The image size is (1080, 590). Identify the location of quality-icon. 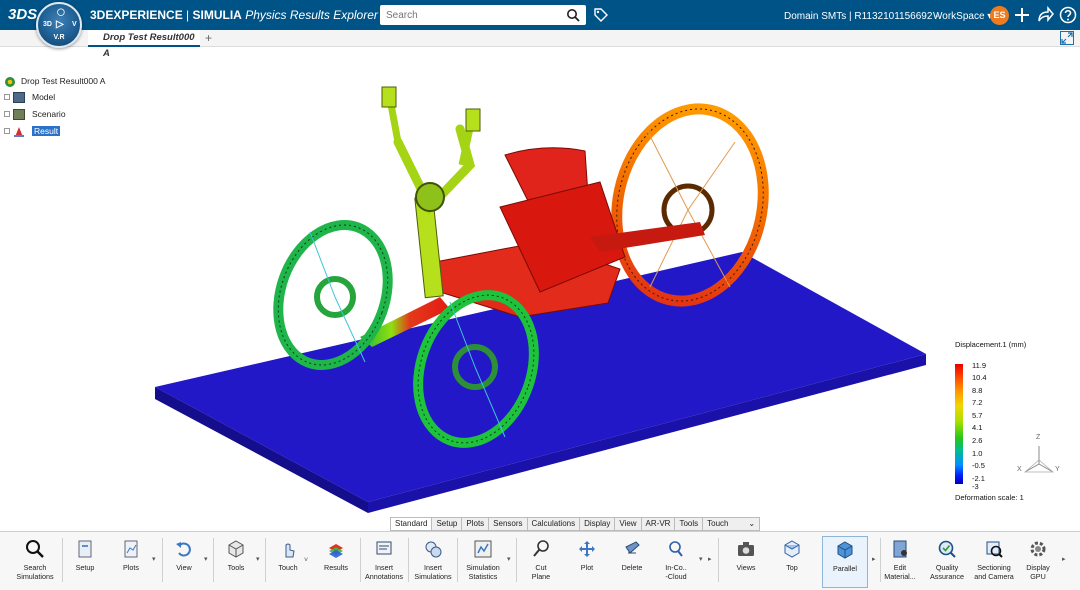
(947, 549).